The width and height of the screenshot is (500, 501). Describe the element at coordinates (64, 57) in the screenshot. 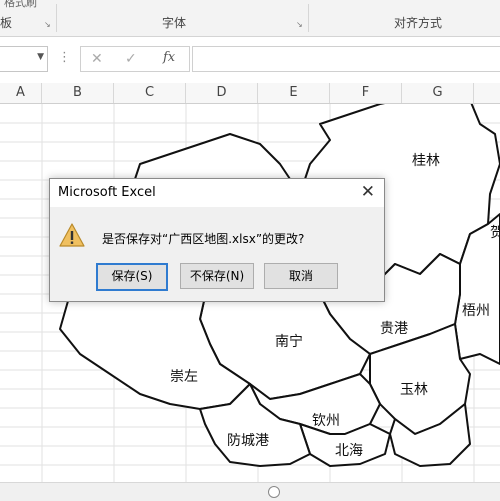

I see `more-options-icon: ⋮` at that location.